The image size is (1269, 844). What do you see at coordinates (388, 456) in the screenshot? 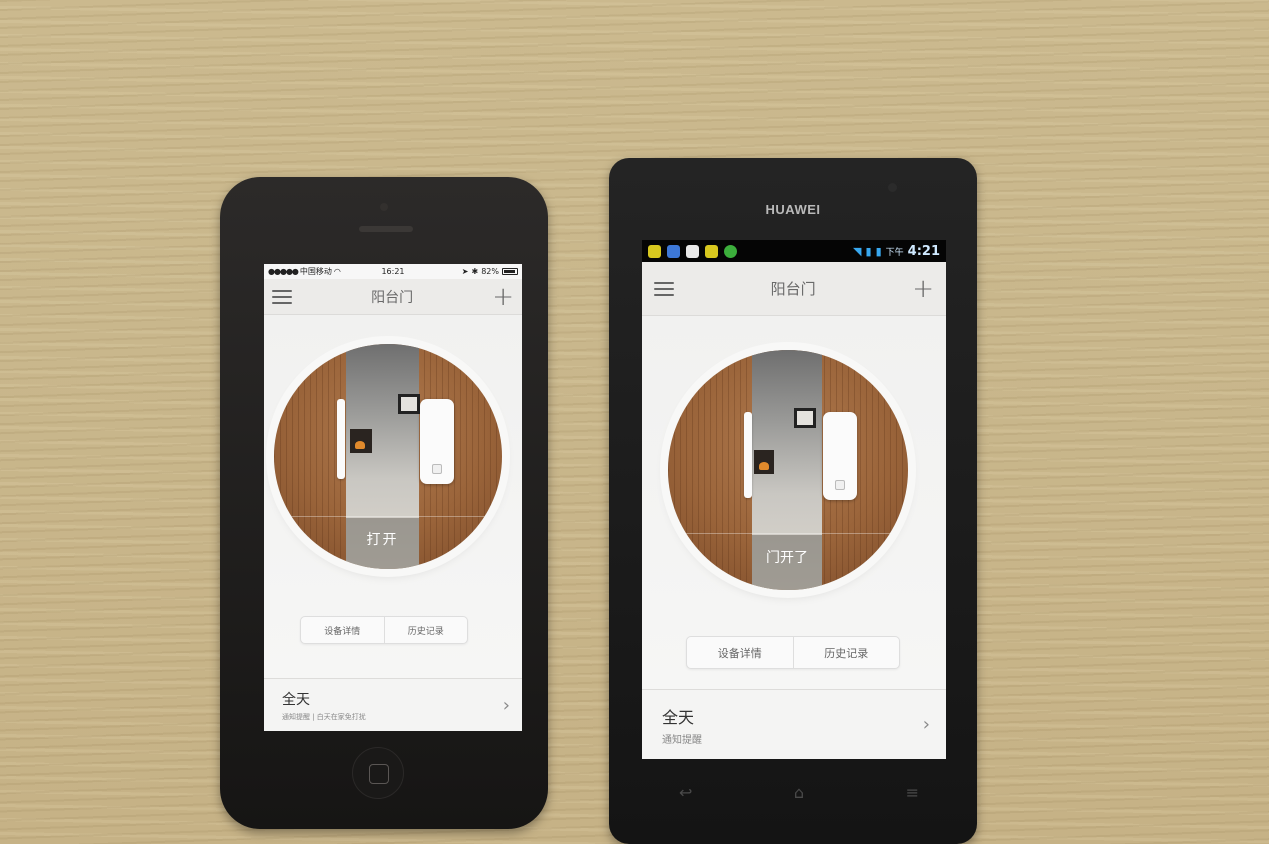
I see `door-sensor-illustration: 打开` at bounding box center [388, 456].